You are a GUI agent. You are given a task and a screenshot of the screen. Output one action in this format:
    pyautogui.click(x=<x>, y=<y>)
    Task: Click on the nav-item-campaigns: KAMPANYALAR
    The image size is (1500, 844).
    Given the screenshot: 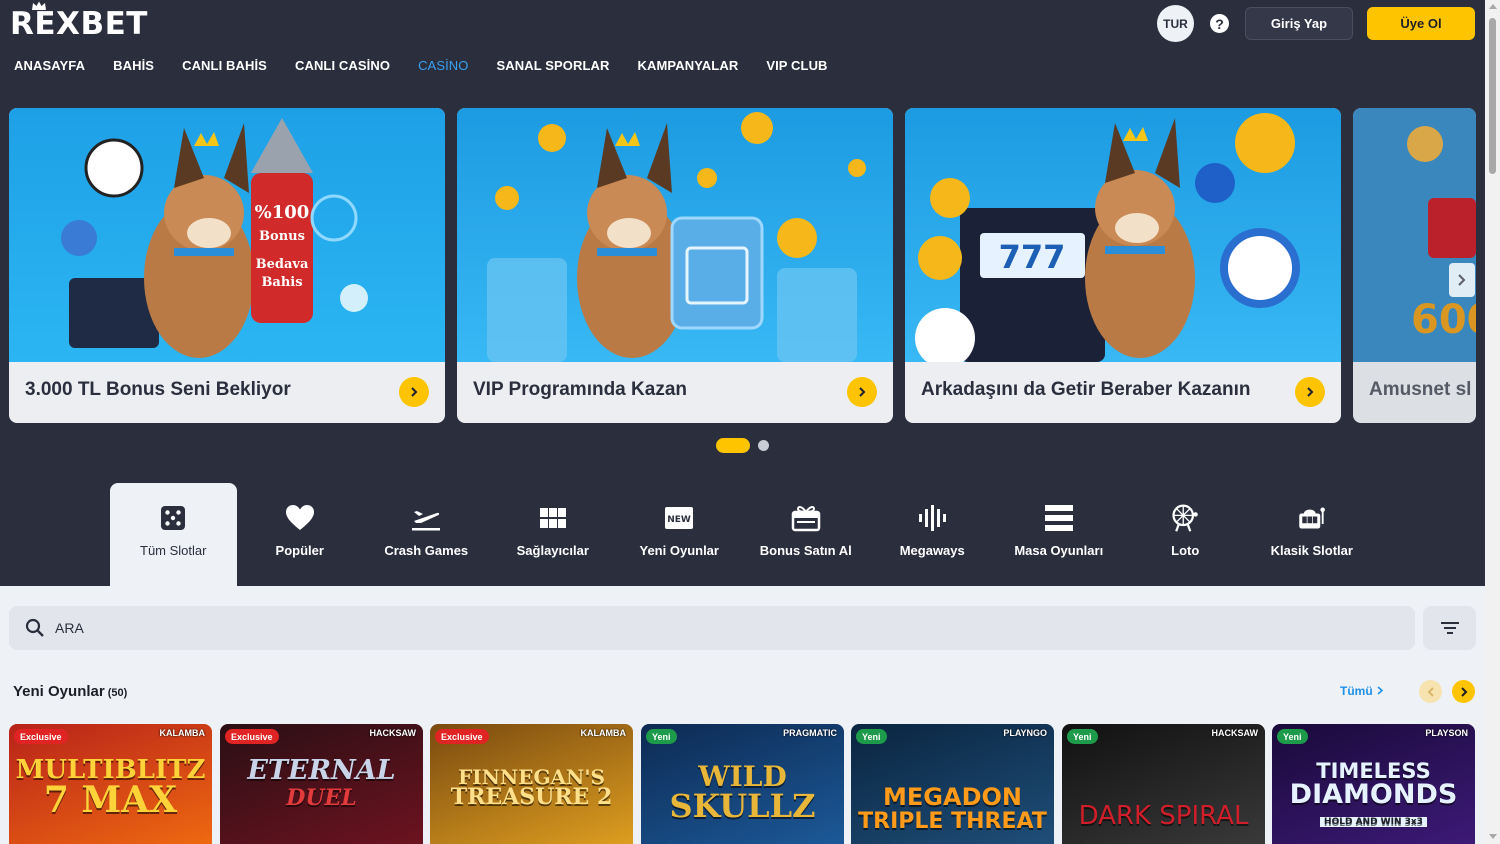 What is the action you would take?
    pyautogui.click(x=688, y=65)
    